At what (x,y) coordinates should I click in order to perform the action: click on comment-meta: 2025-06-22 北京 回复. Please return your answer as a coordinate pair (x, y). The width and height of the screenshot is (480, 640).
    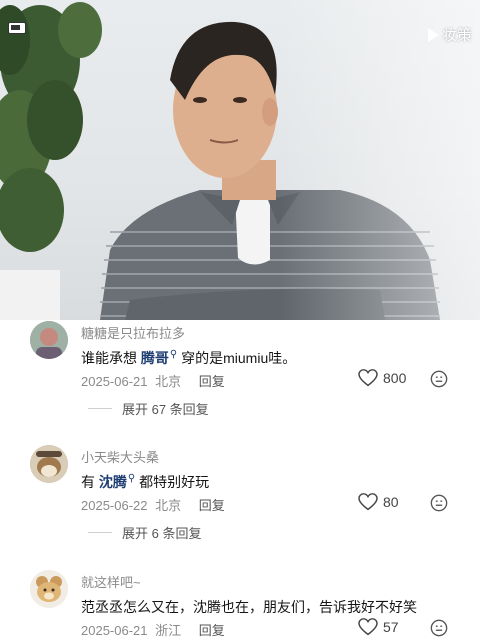
    Looking at the image, I should click on (153, 504).